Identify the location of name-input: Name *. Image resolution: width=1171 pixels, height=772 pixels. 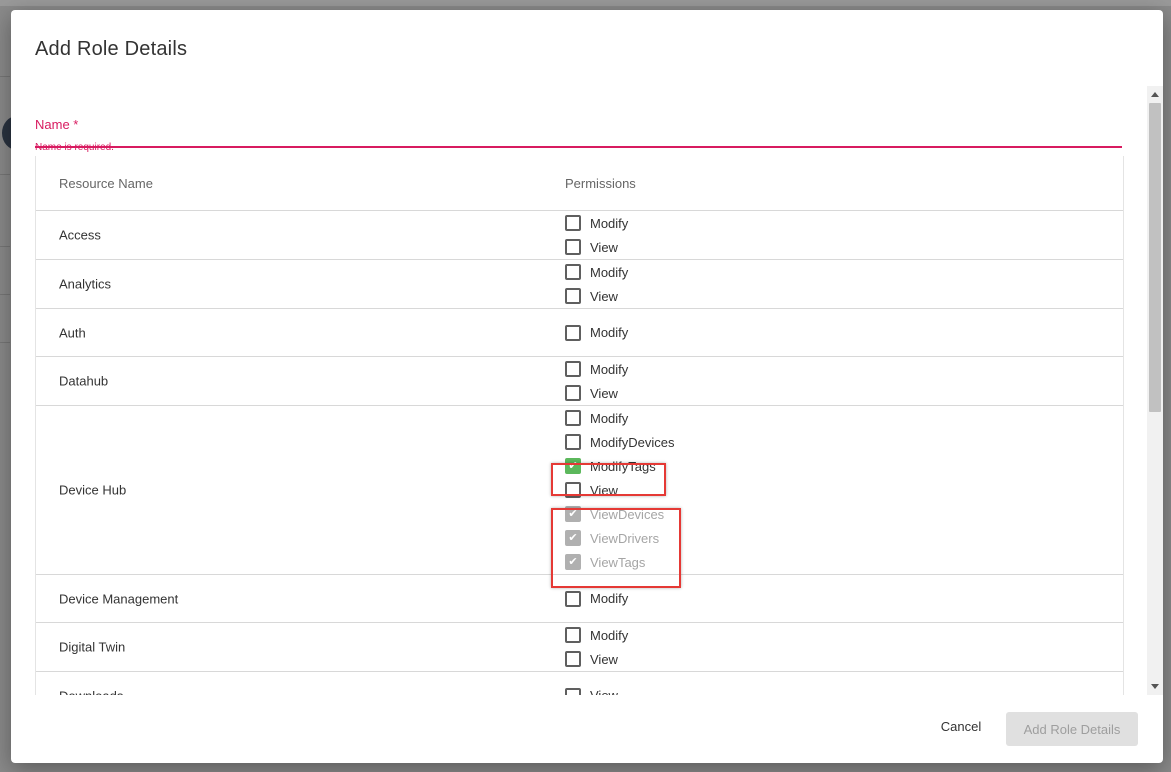
(578, 131).